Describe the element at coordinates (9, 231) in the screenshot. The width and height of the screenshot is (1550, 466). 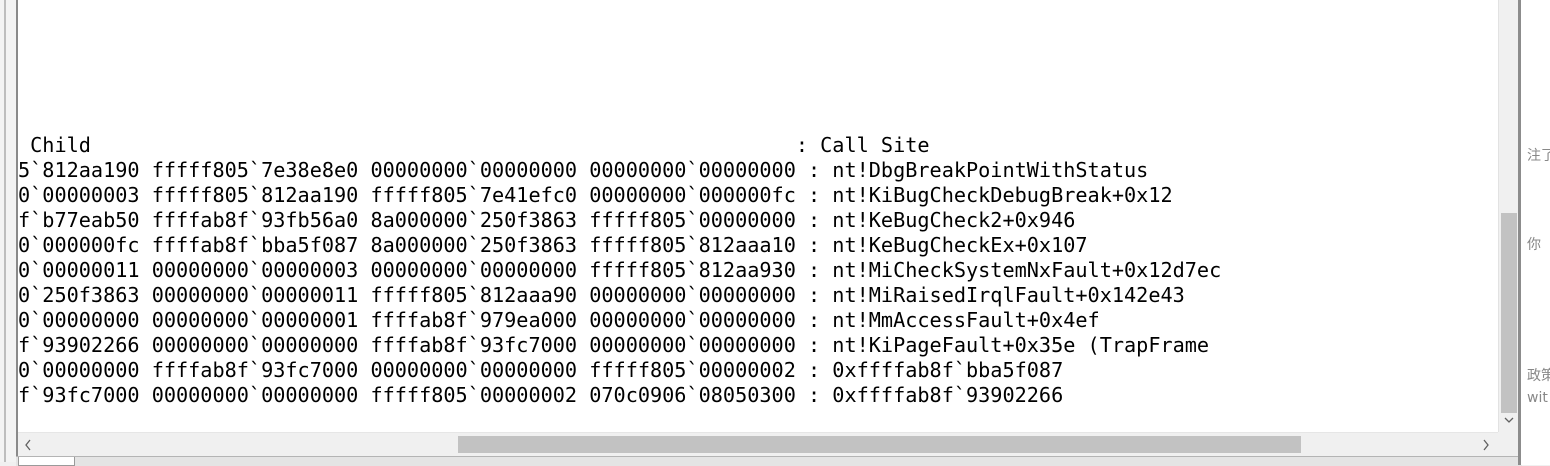
I see `window-left-border` at that location.